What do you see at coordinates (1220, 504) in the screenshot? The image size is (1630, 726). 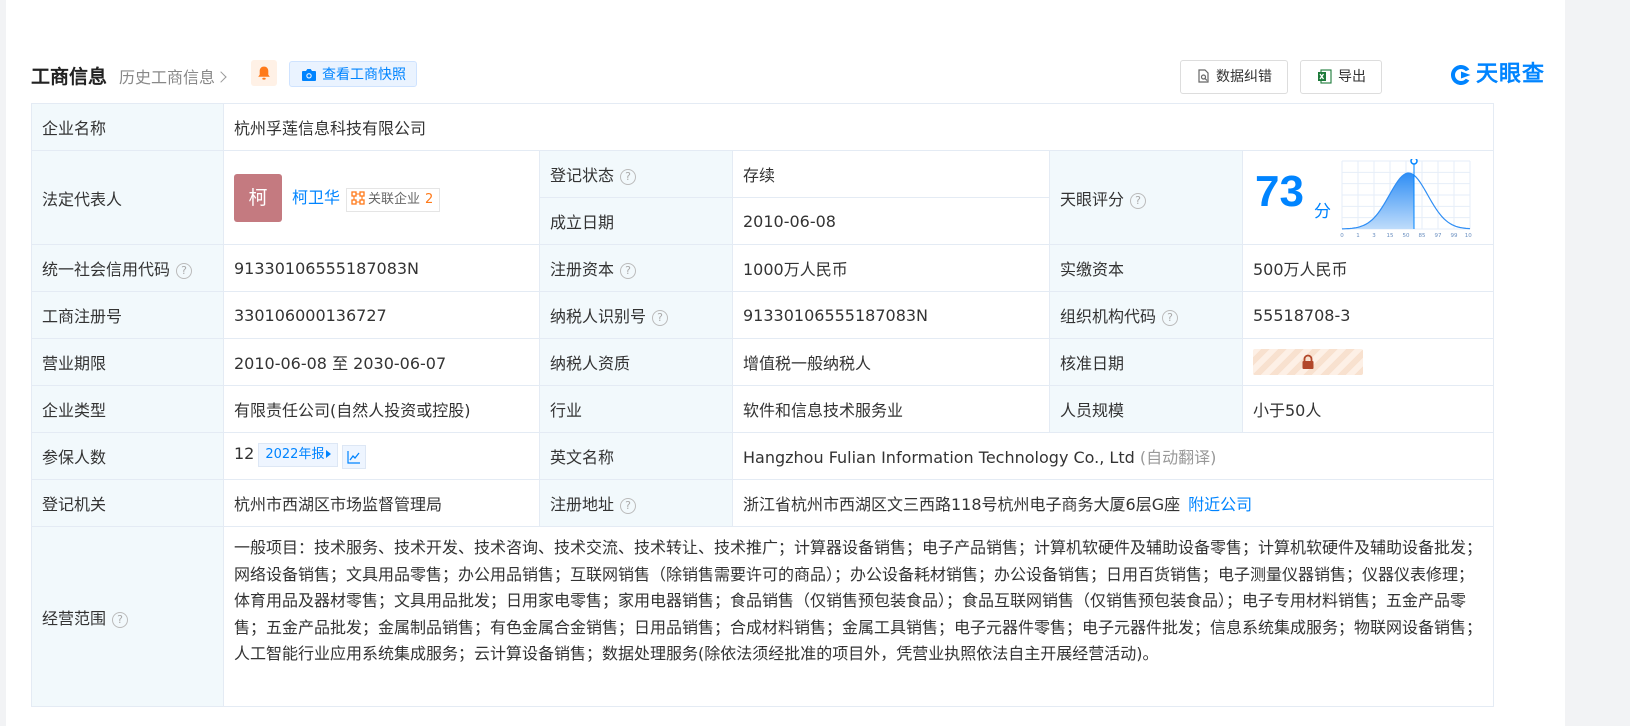 I see `nearby-companies-link: 附近公司` at bounding box center [1220, 504].